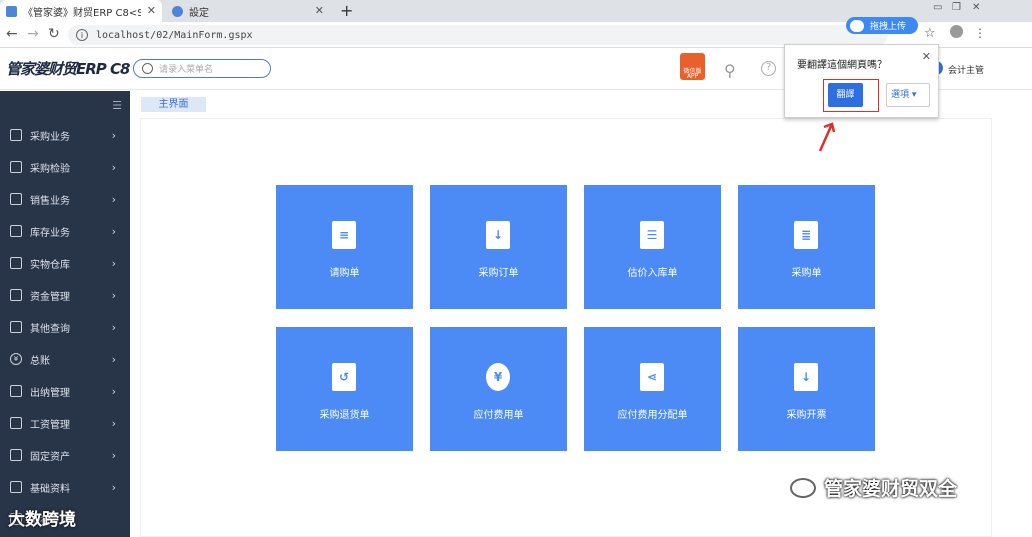 This screenshot has height=537, width=1032. What do you see at coordinates (16, 199) in the screenshot?
I see `clipboard-icon` at bounding box center [16, 199].